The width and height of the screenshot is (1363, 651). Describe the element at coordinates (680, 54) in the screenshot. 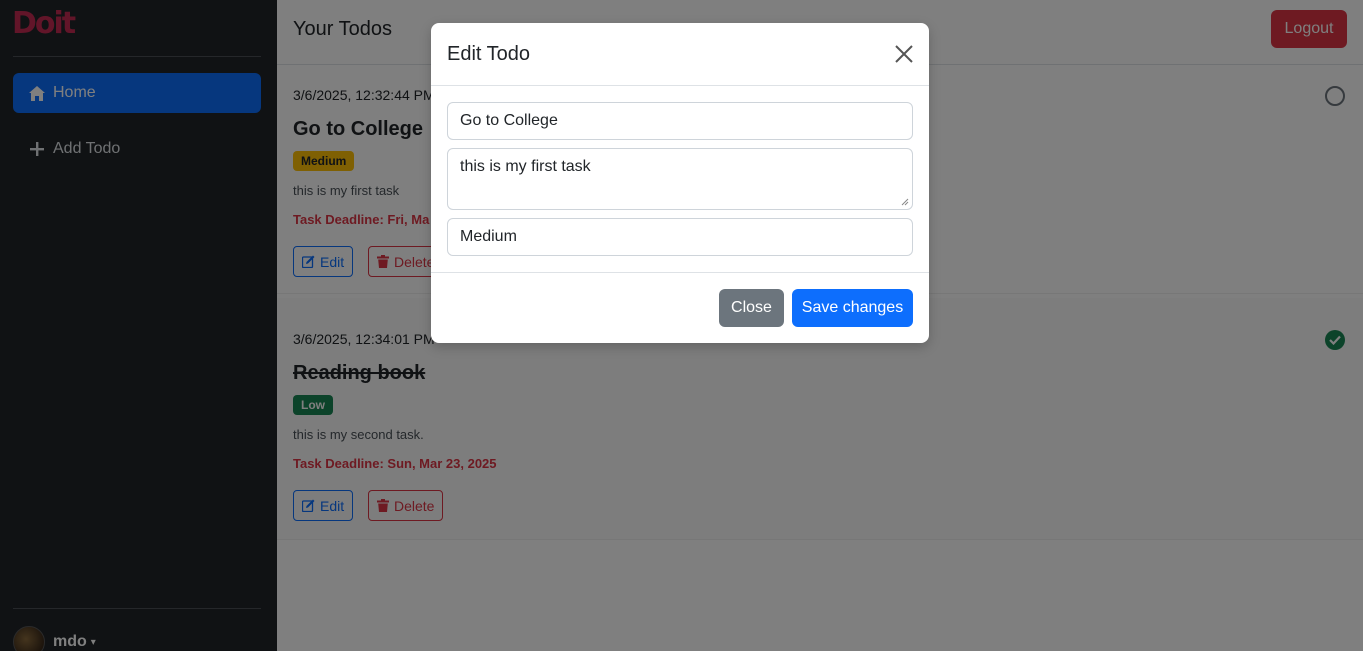

I see `modal-header: Edit Todo` at that location.